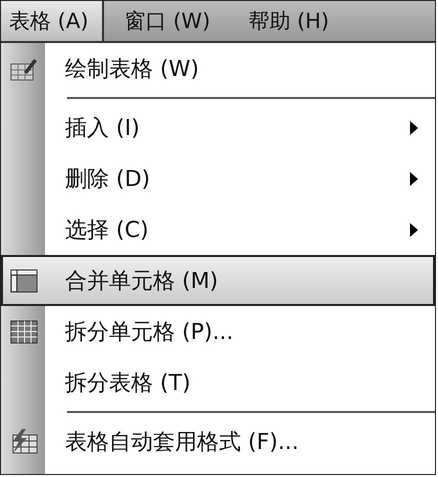  I want to click on menu-title: 表格 (A), so click(52, 21).